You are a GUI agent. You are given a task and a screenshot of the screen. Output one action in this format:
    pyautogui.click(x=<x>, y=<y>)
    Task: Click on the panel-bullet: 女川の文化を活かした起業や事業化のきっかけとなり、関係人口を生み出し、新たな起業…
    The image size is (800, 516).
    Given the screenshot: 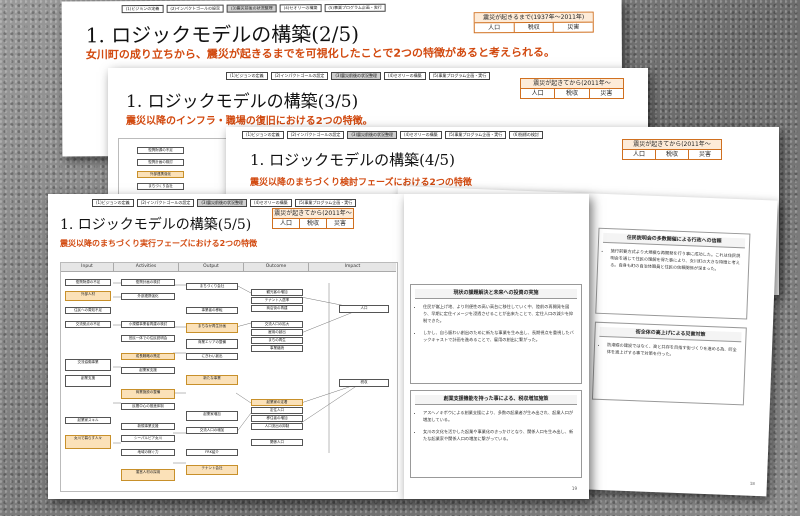 What is the action you would take?
    pyautogui.click(x=499, y=435)
    